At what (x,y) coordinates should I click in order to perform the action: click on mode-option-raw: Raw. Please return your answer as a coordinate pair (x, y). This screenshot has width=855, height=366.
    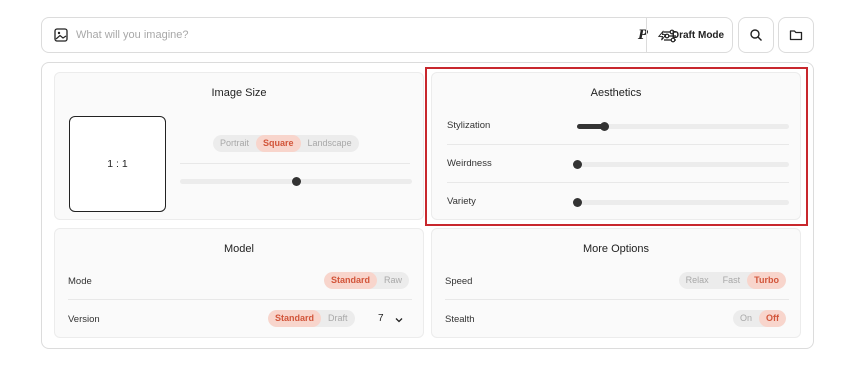
    Looking at the image, I should click on (393, 280).